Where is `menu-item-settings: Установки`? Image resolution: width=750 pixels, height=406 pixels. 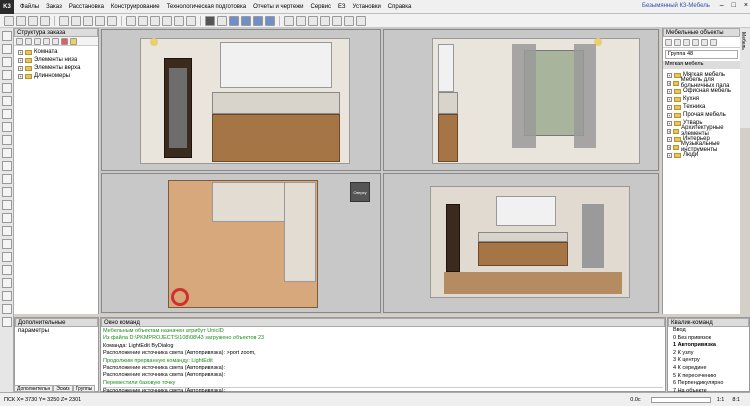 menu-item-settings: Установки is located at coordinates (367, 7).